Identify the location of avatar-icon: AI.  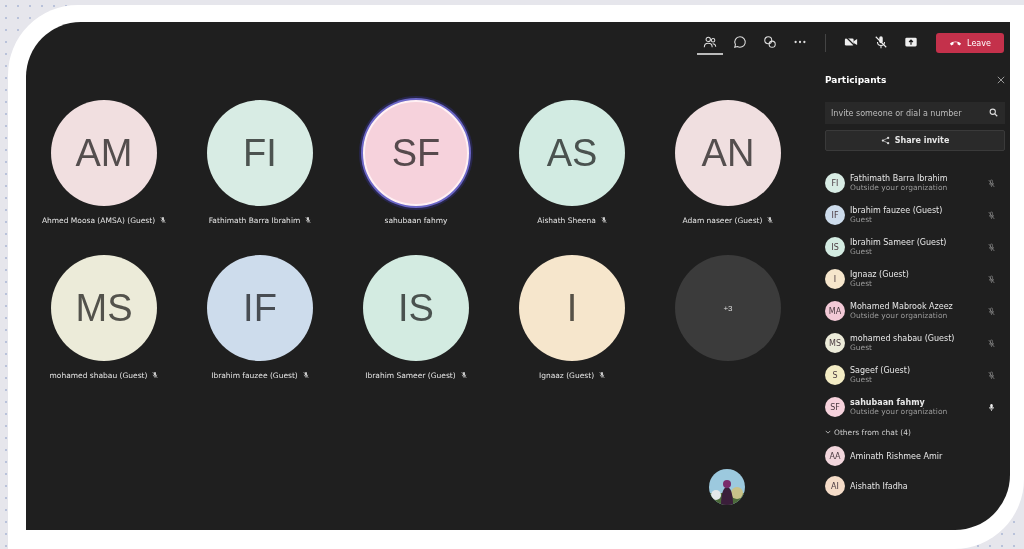
(835, 486).